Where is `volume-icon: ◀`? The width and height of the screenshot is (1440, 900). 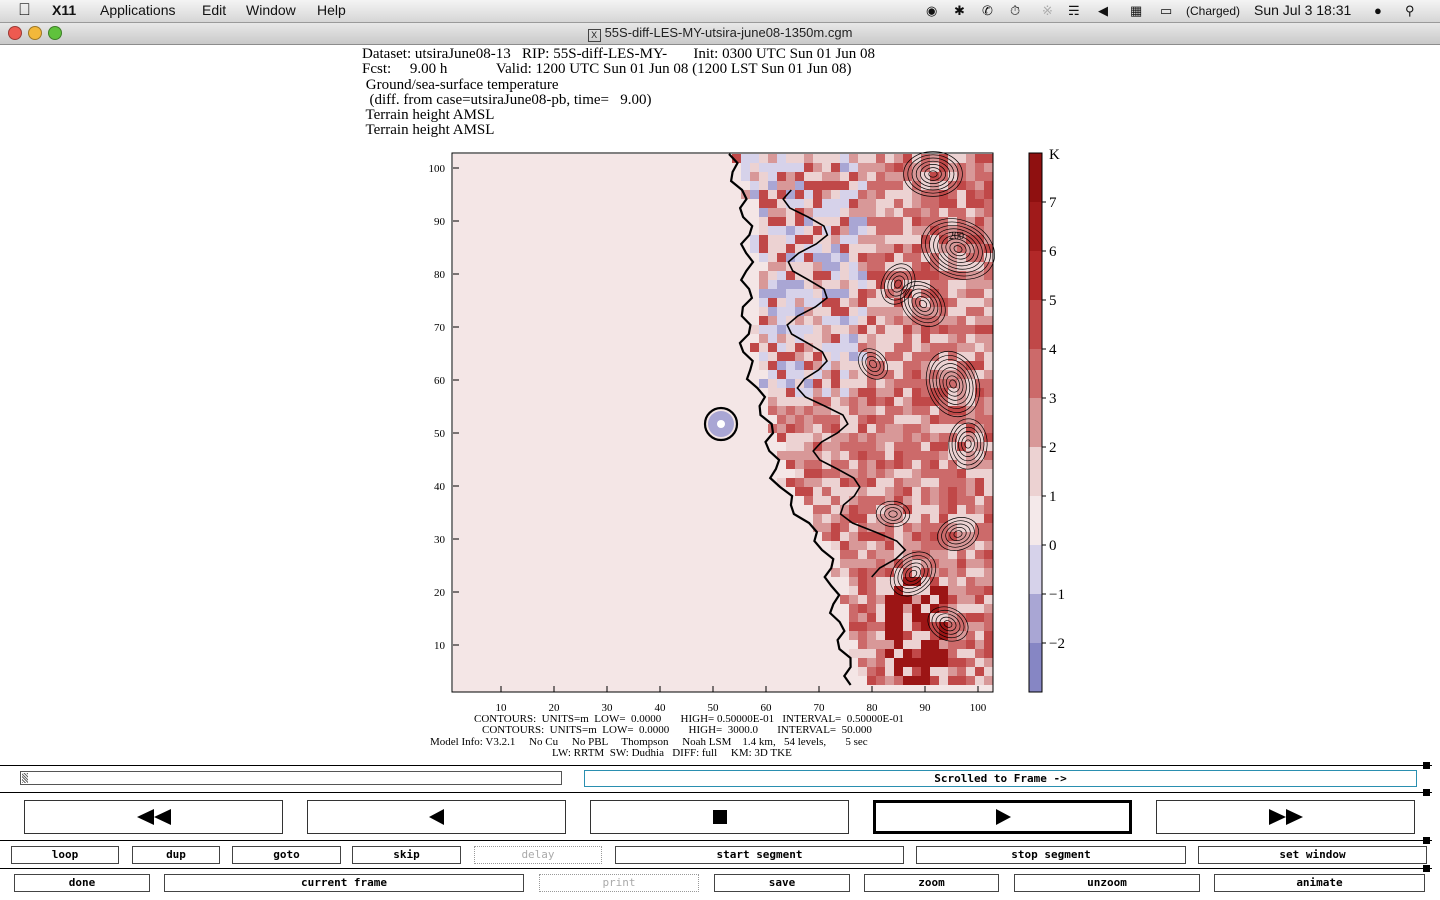
volume-icon: ◀ is located at coordinates (1103, 11).